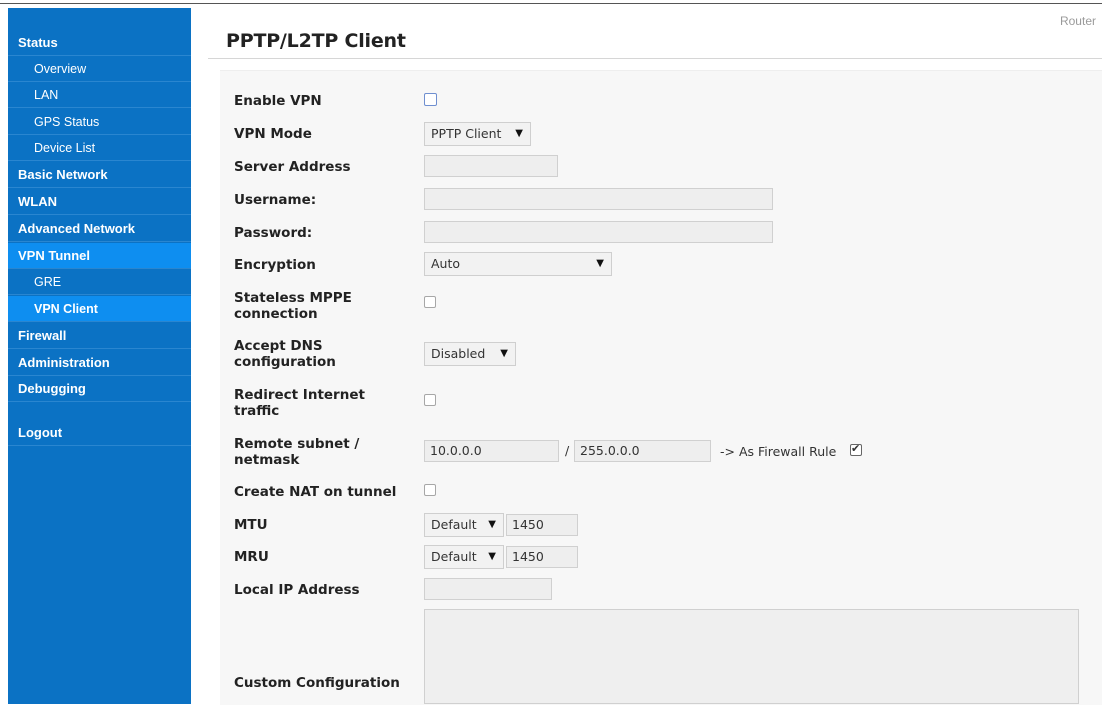  Describe the element at coordinates (66, 309) in the screenshot. I see `sidebar-item-label: VPN Client` at that location.